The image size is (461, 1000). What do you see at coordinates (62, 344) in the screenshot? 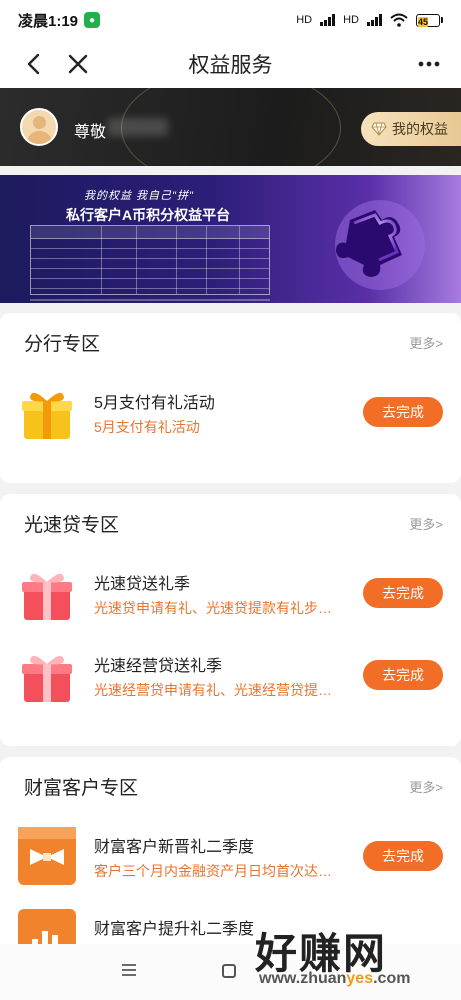
I see `section-title: 分行专区` at bounding box center [62, 344].